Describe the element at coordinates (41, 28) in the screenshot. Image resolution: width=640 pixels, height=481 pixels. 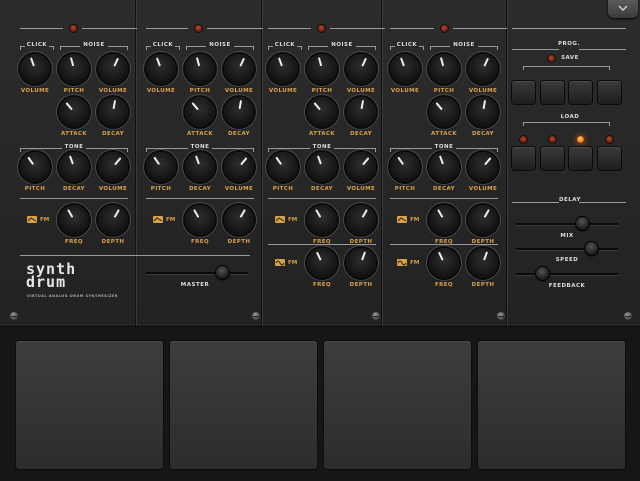
I see `ch1-top-line` at that location.